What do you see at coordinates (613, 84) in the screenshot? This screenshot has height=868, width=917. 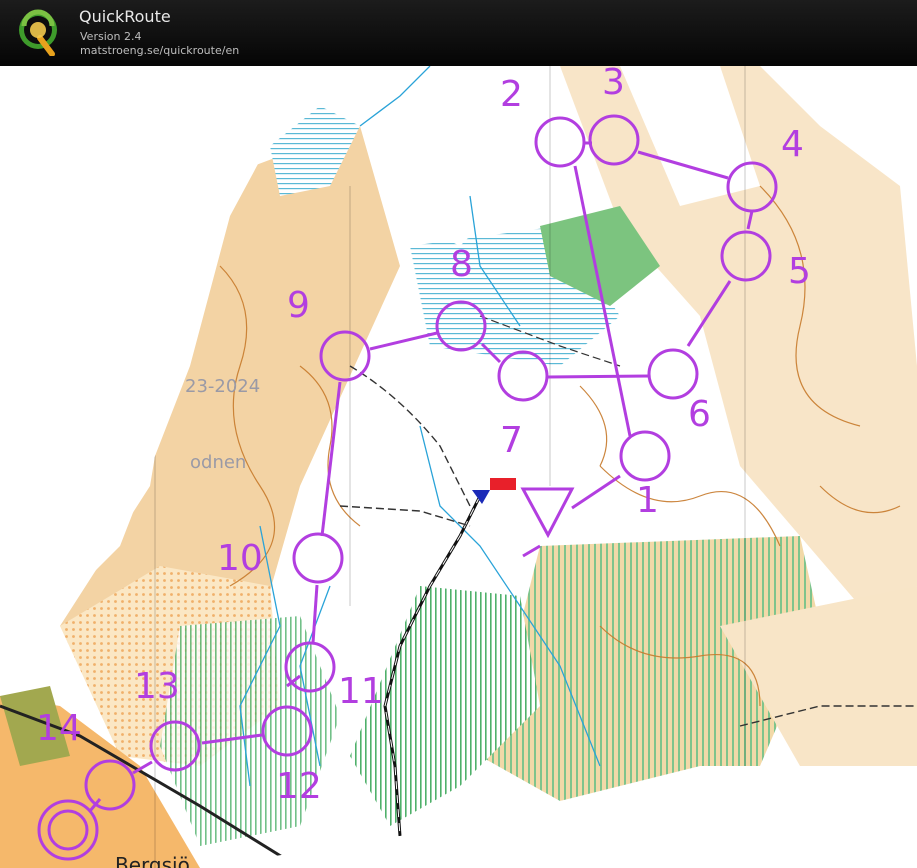 I see `control-number-3: 3` at bounding box center [613, 84].